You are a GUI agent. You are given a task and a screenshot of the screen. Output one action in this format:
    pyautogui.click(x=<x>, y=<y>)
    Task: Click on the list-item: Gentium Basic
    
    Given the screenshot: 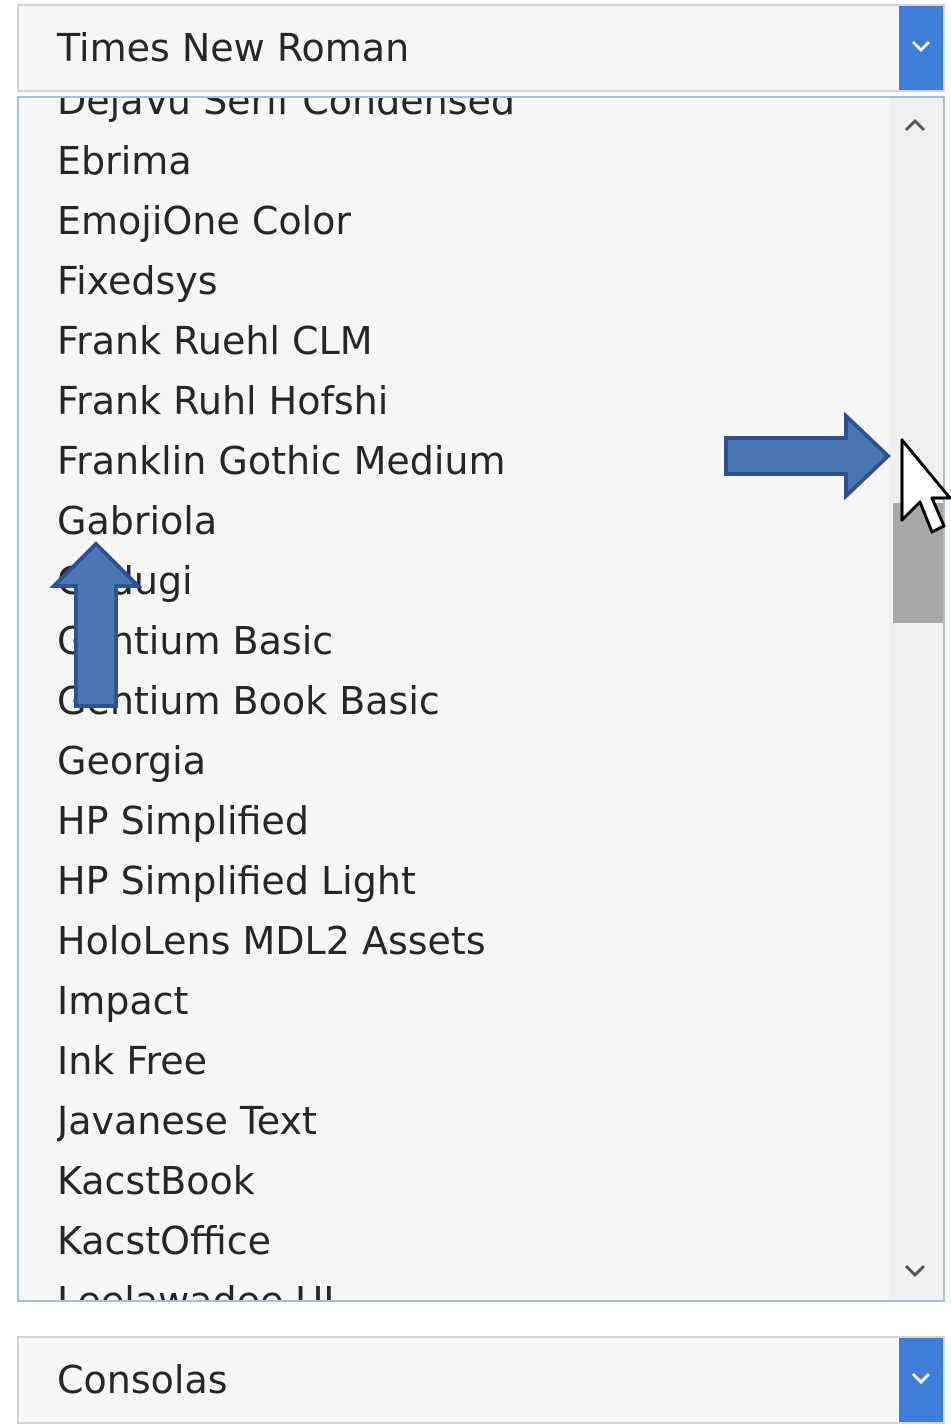 What is the action you would take?
    pyautogui.click(x=472, y=641)
    